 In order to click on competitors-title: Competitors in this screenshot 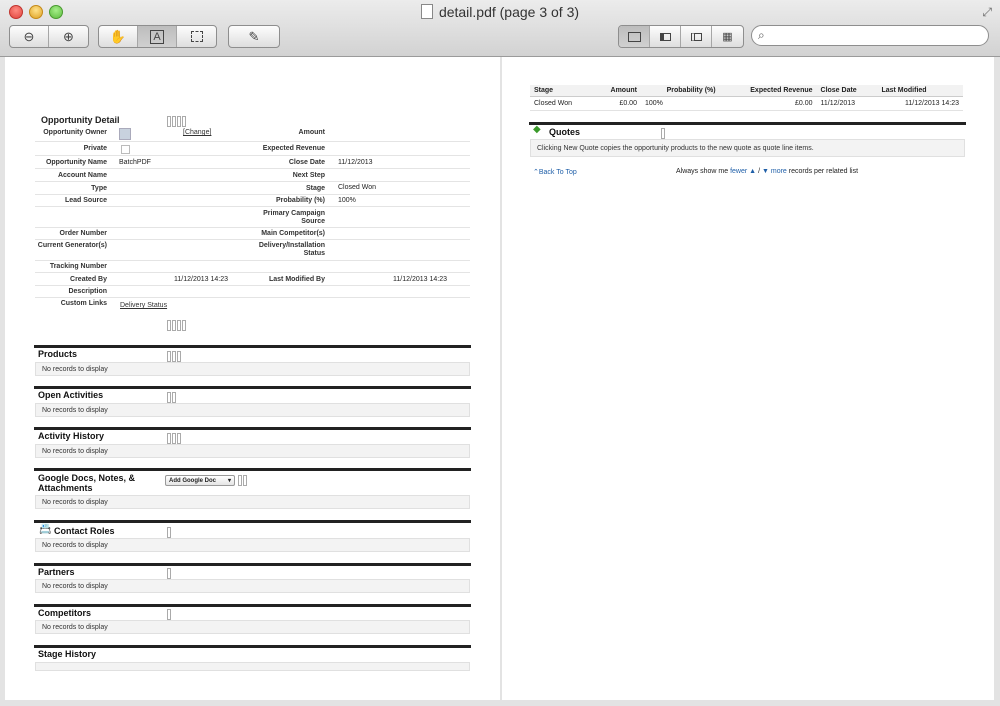, I will do `click(65, 613)`.